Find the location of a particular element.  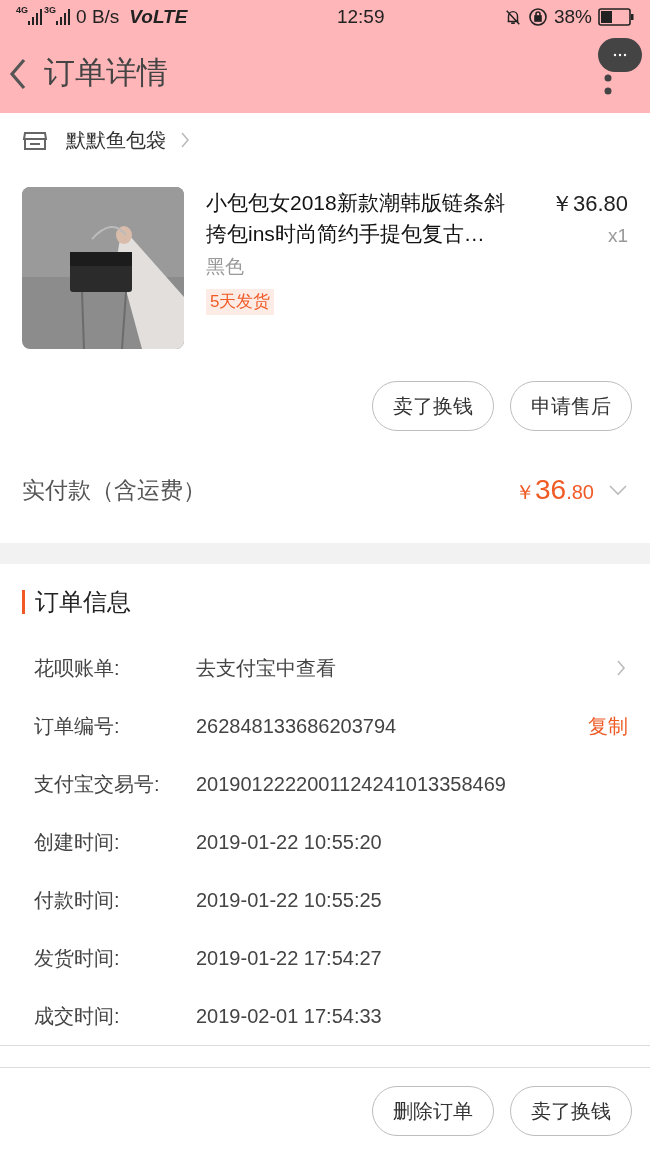

data-speed: 0 B/s is located at coordinates (98, 16).